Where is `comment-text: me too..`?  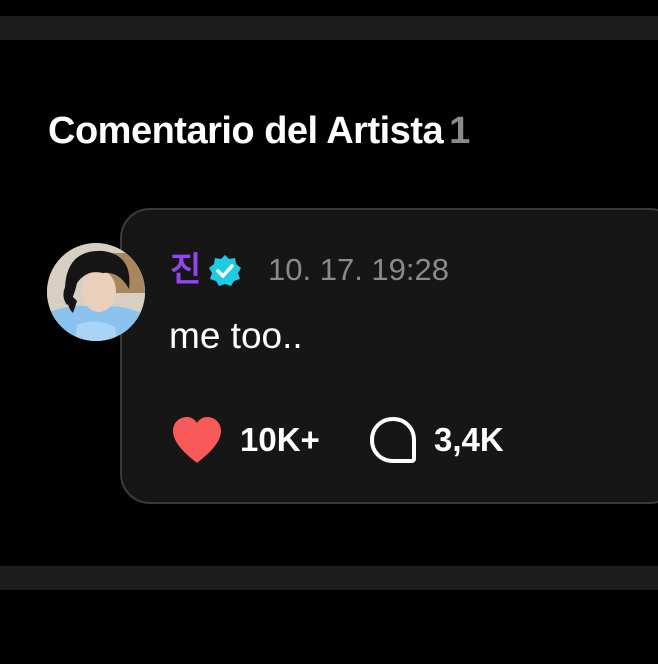
comment-text: me too.. is located at coordinates (236, 335).